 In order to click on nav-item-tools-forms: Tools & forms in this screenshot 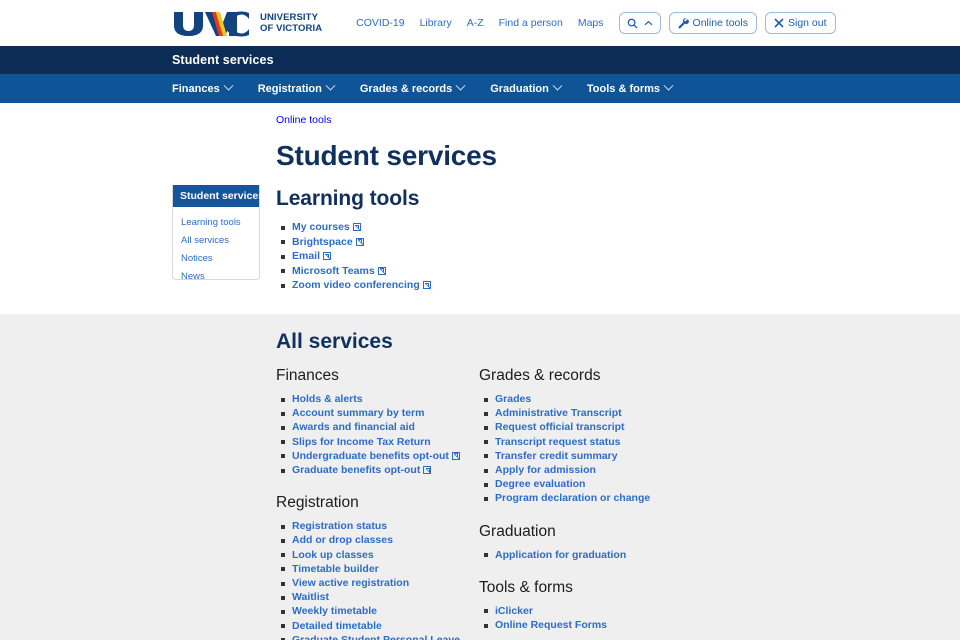, I will do `click(636, 87)`.